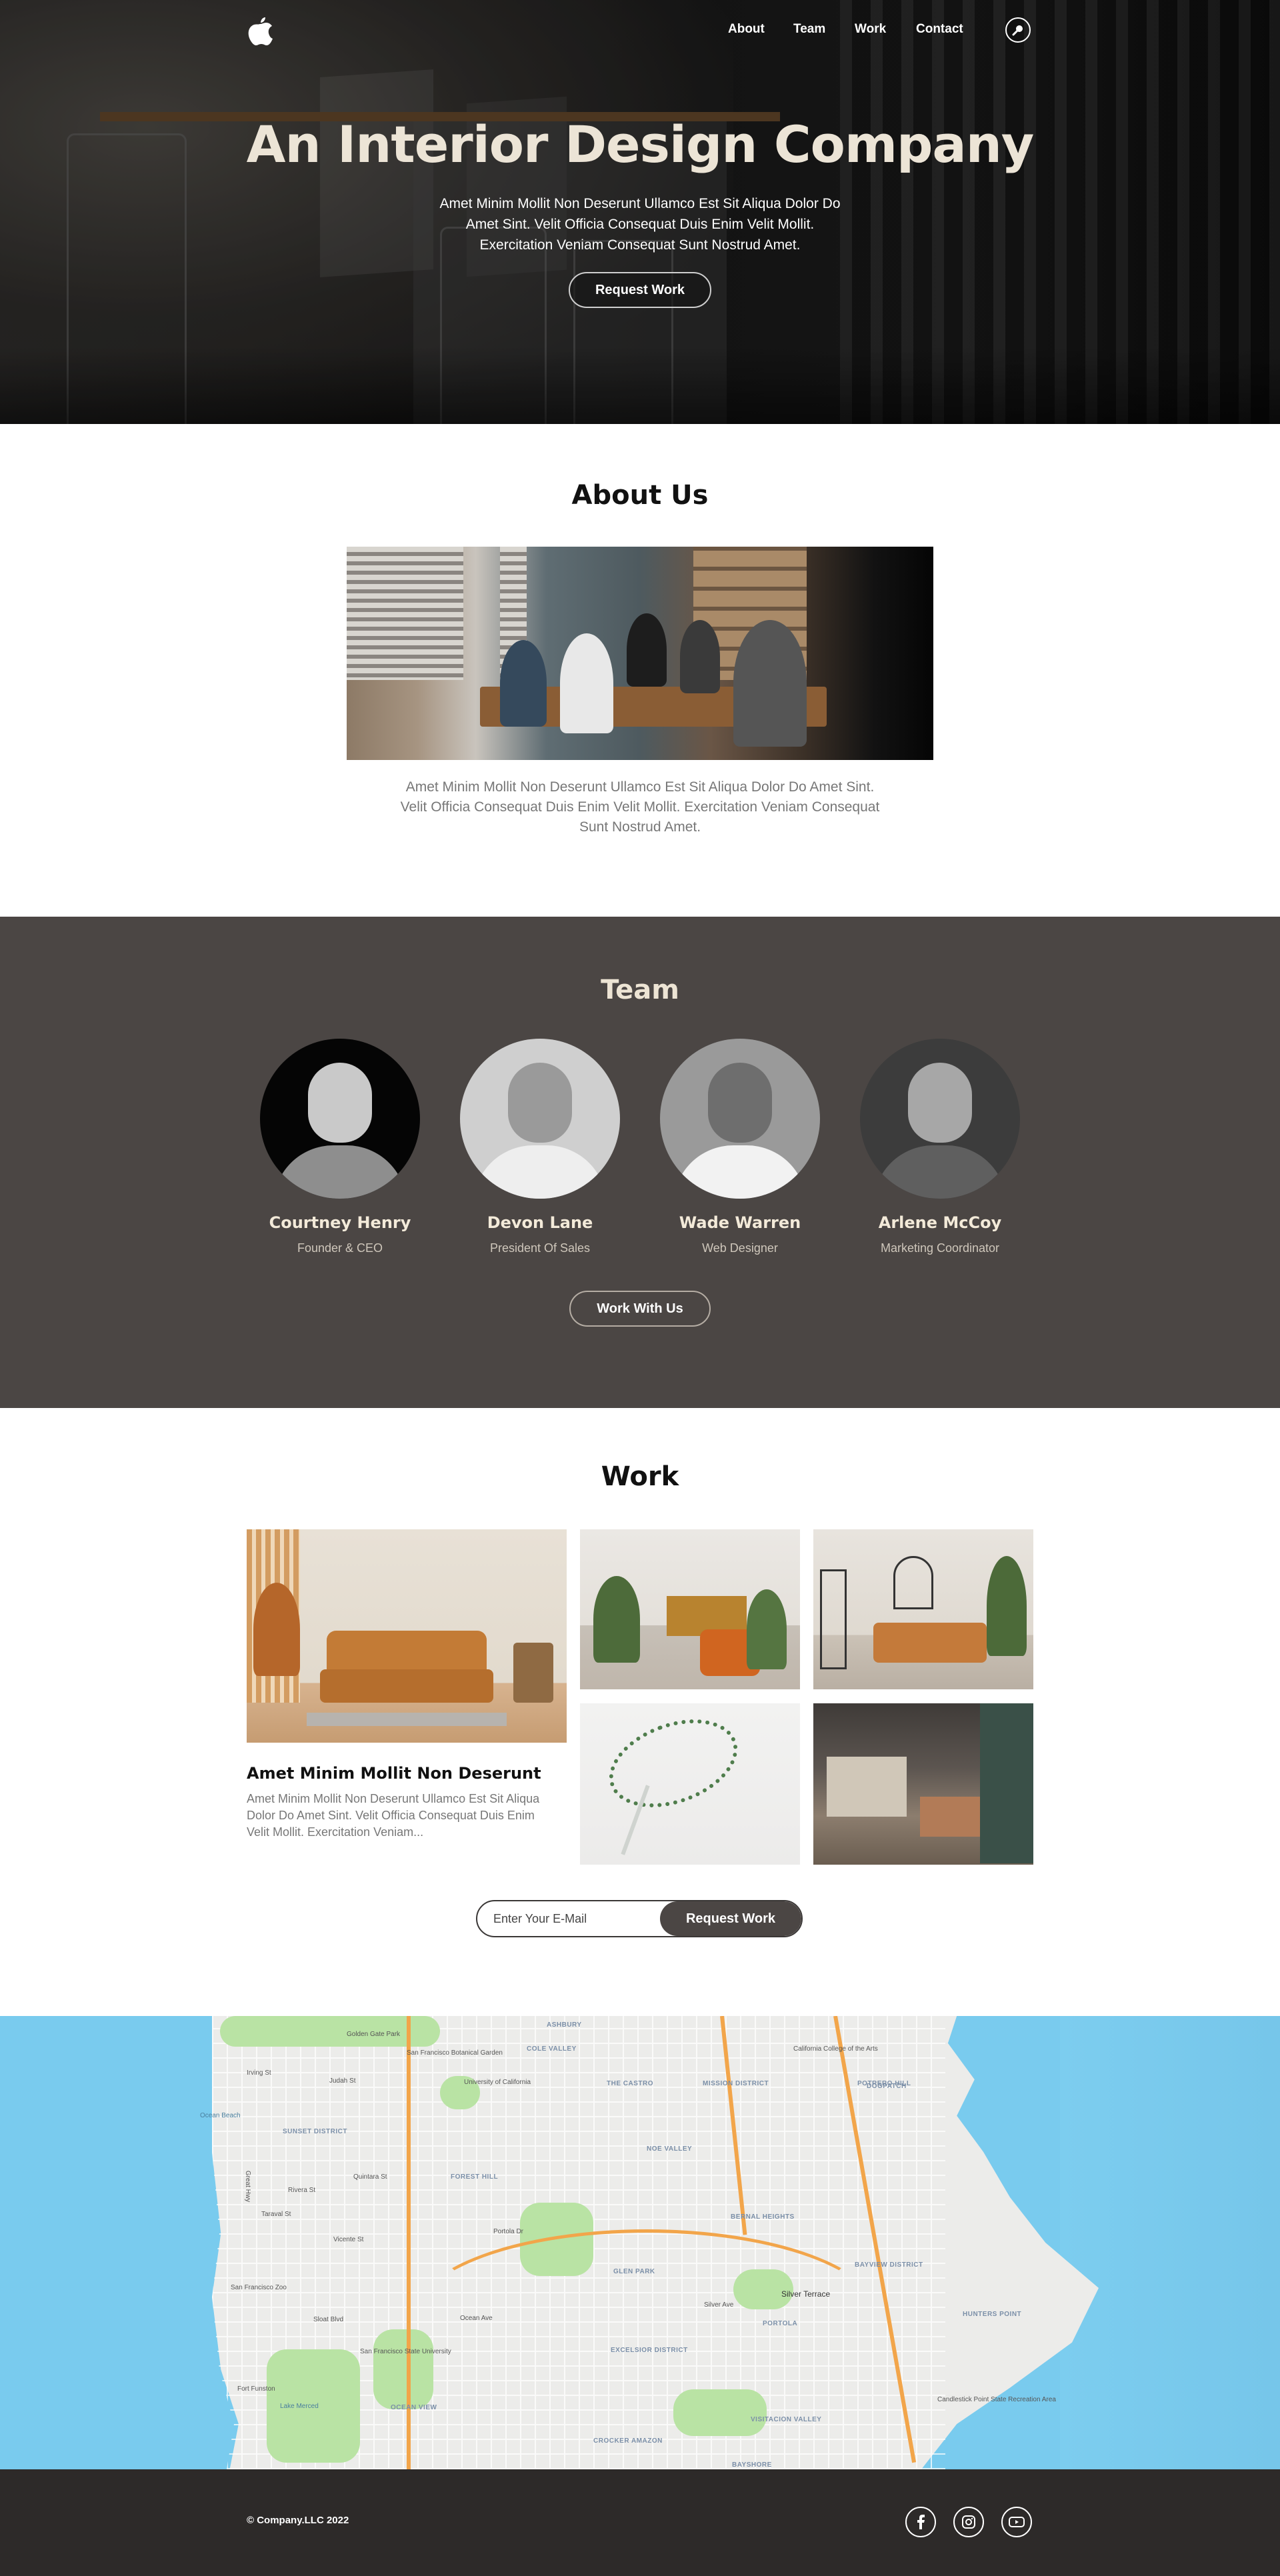  What do you see at coordinates (690, 1784) in the screenshot?
I see `work-image-plant` at bounding box center [690, 1784].